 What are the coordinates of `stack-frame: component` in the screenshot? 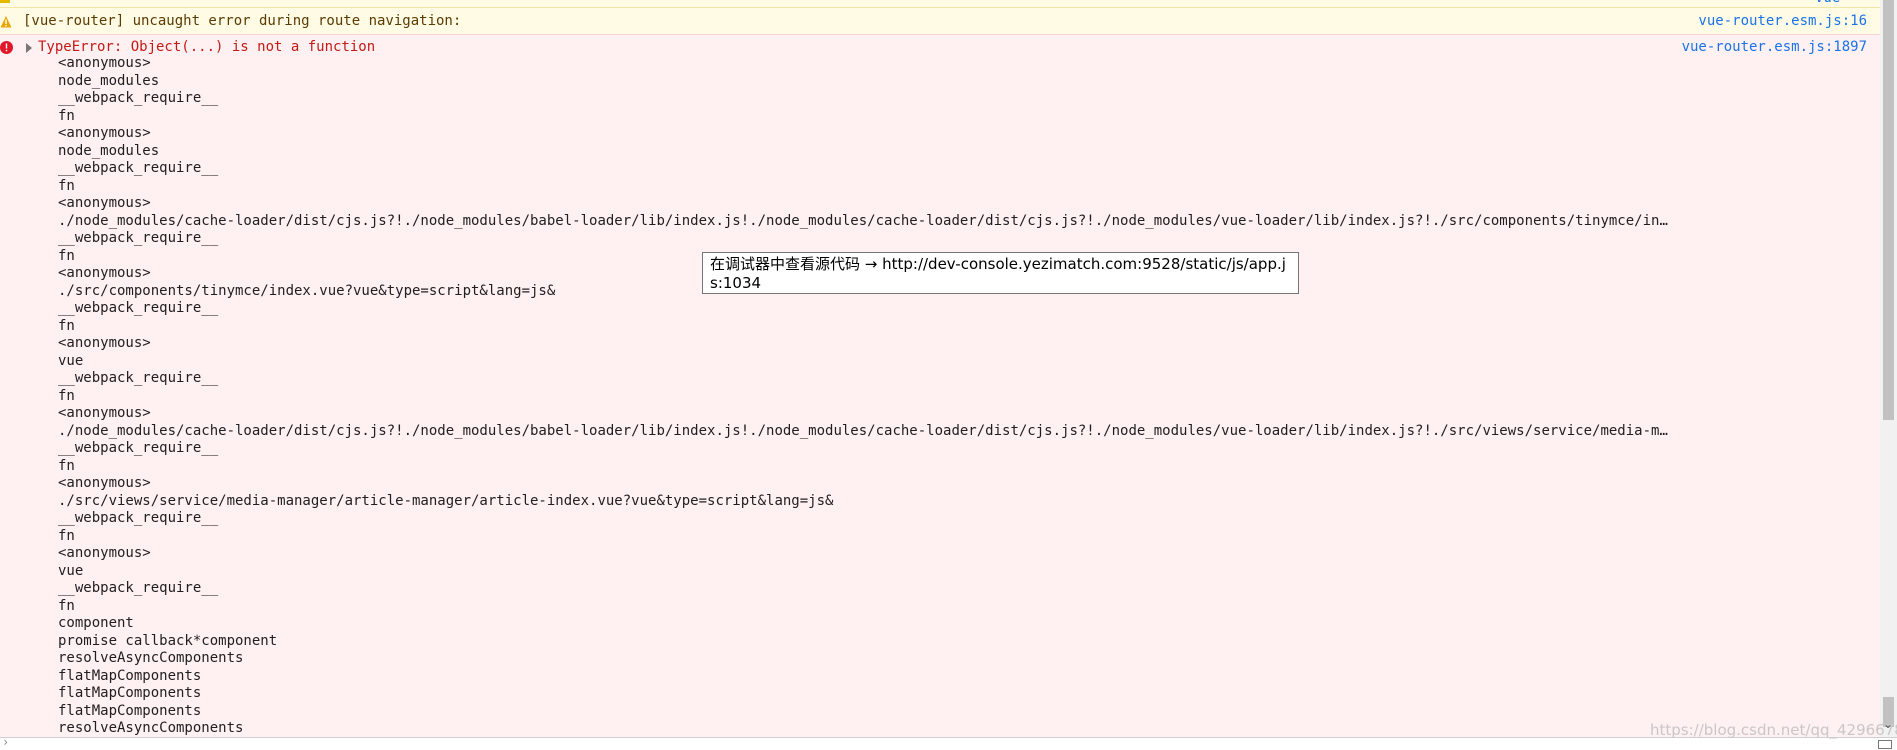 It's located at (864, 624).